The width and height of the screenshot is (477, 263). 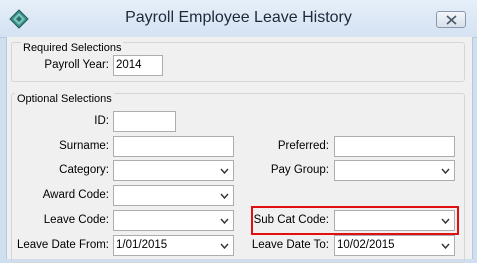 I want to click on payroll-year-label: Payroll Year:, so click(x=76, y=65).